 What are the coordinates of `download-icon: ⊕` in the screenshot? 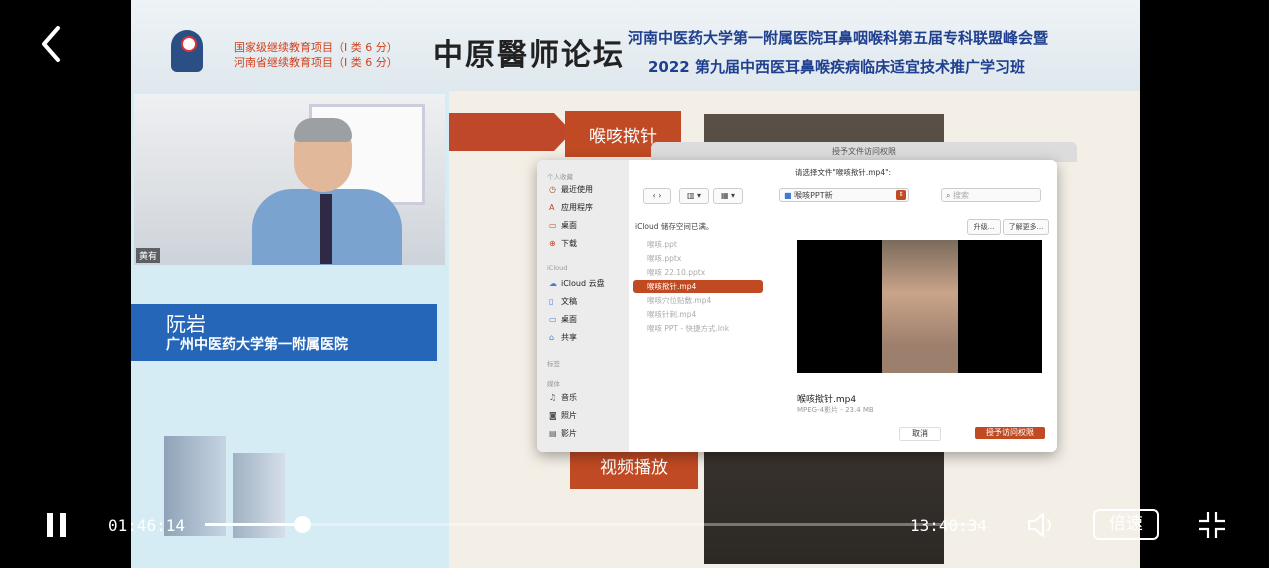 It's located at (552, 243).